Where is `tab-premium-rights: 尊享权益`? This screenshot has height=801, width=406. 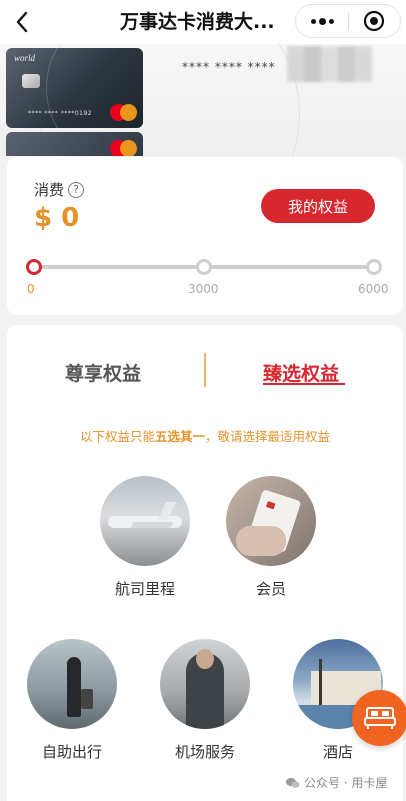
tab-premium-rights: 尊享权益 is located at coordinates (103, 372).